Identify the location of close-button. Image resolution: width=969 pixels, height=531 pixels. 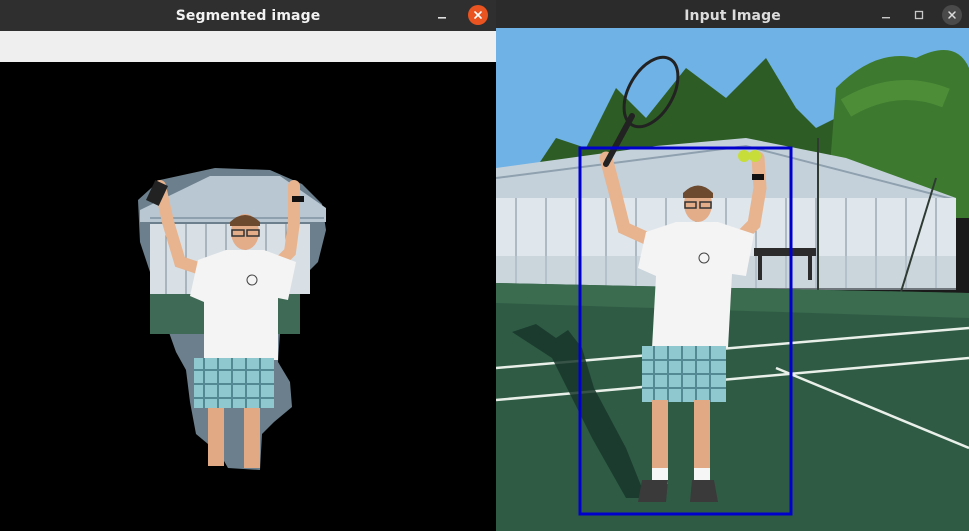
(478, 15).